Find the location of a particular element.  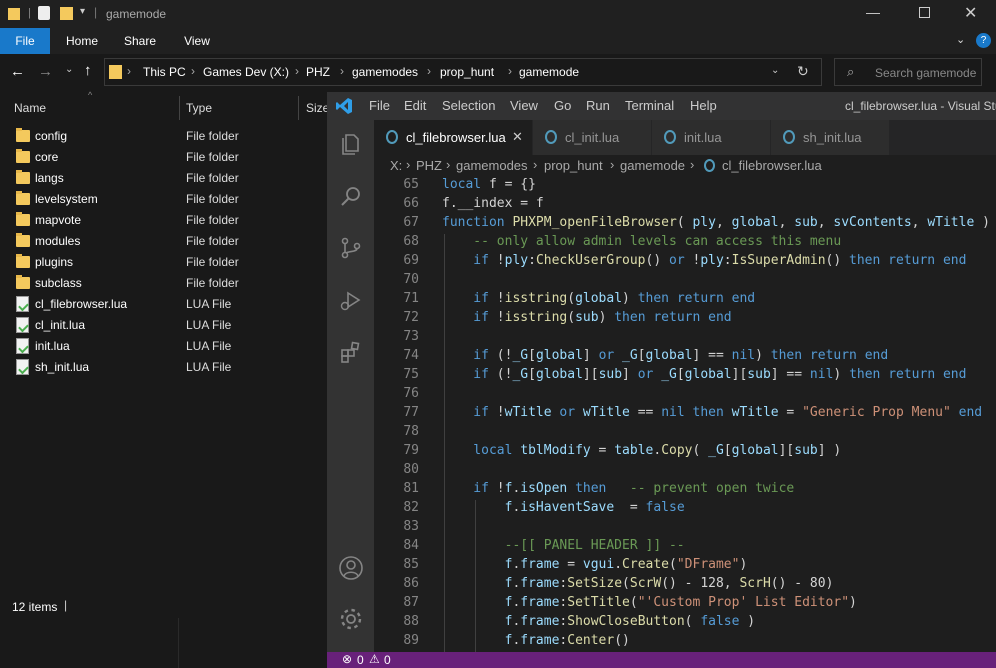

menu-selection: Selection is located at coordinates (468, 105).